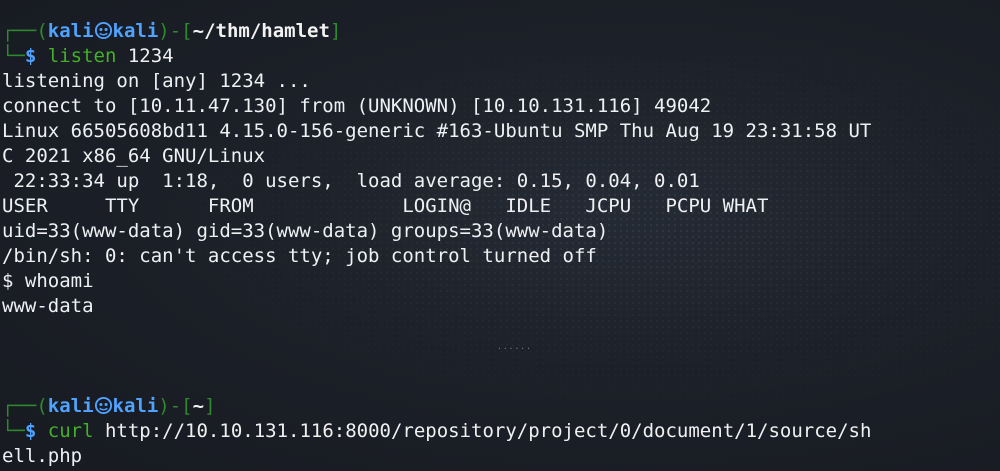 This screenshot has width=1000, height=471. I want to click on command-name: curl, so click(70, 431).